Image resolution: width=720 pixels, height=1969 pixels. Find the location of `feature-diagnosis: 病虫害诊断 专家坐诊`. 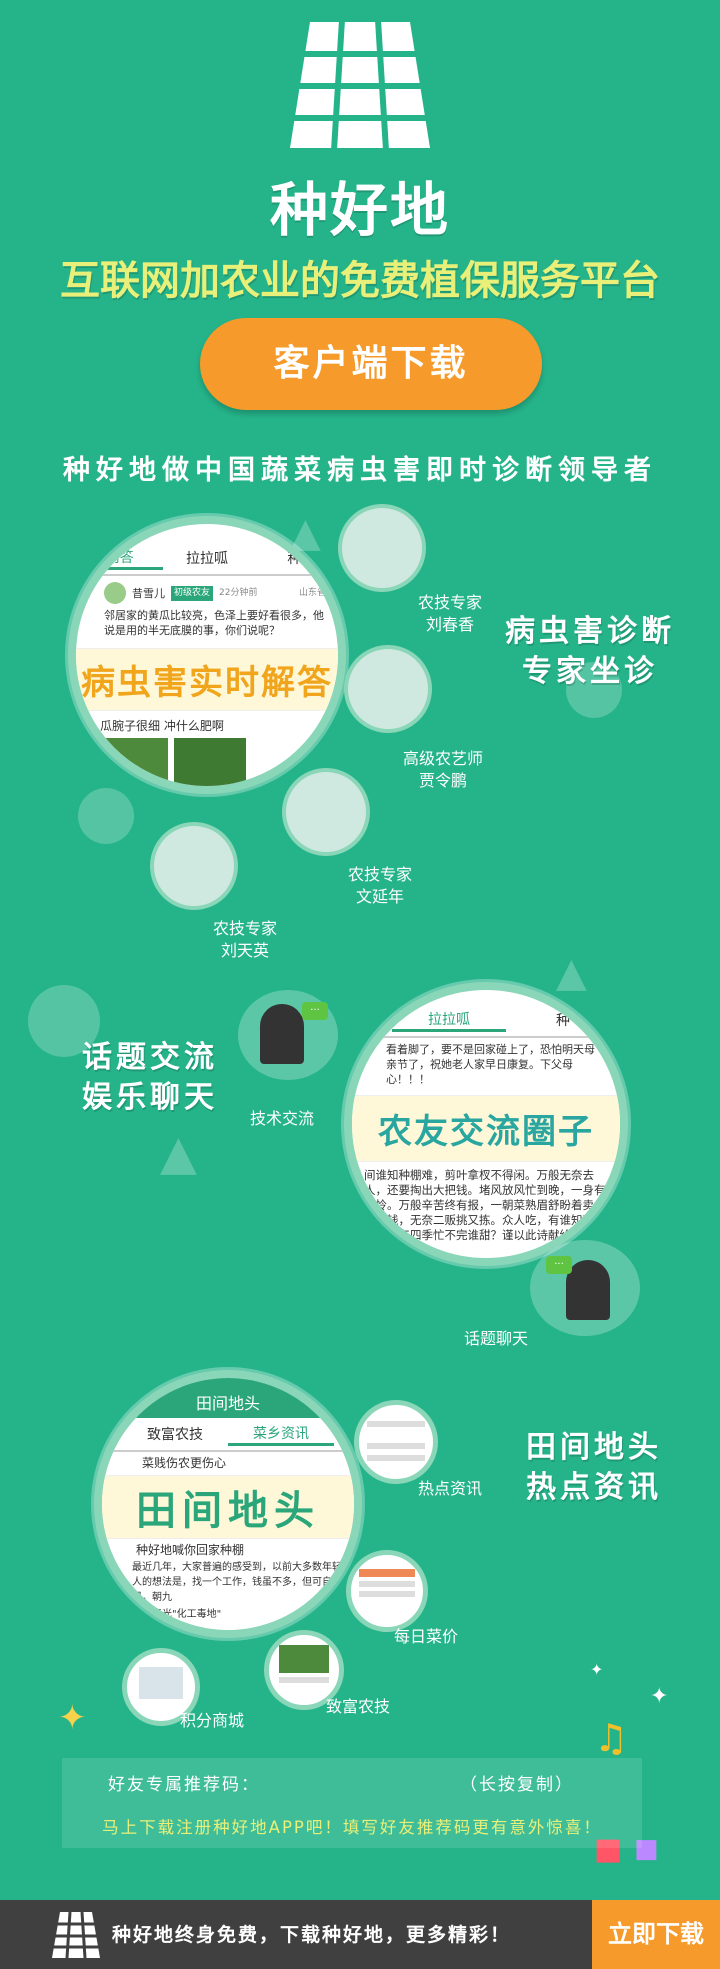

feature-diagnosis: 病虫害诊断 专家坐诊 is located at coordinates (590, 652).